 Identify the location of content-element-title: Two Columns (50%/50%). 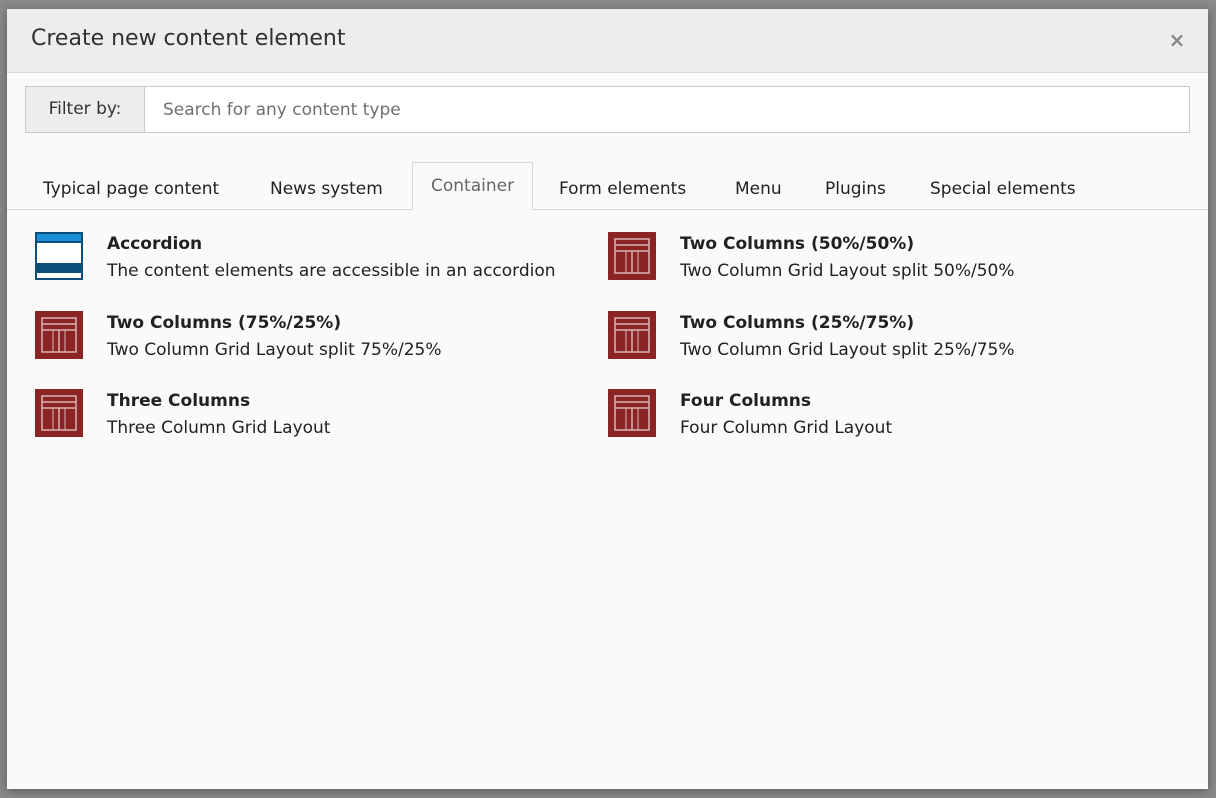
(797, 244).